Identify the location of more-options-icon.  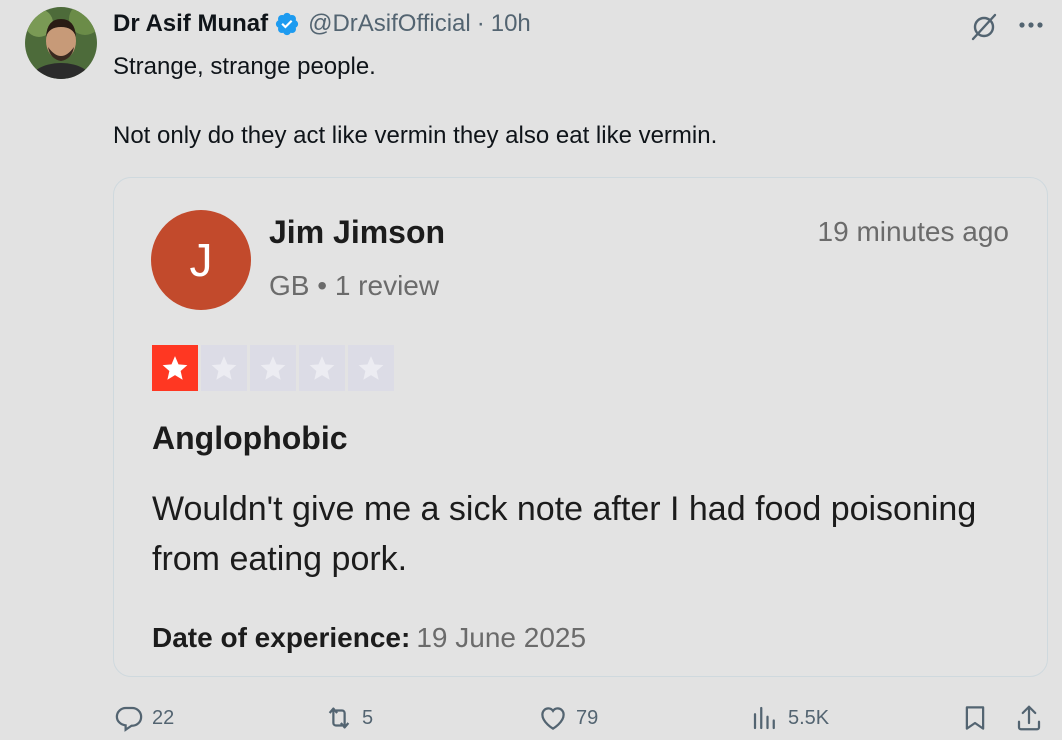
(1031, 25).